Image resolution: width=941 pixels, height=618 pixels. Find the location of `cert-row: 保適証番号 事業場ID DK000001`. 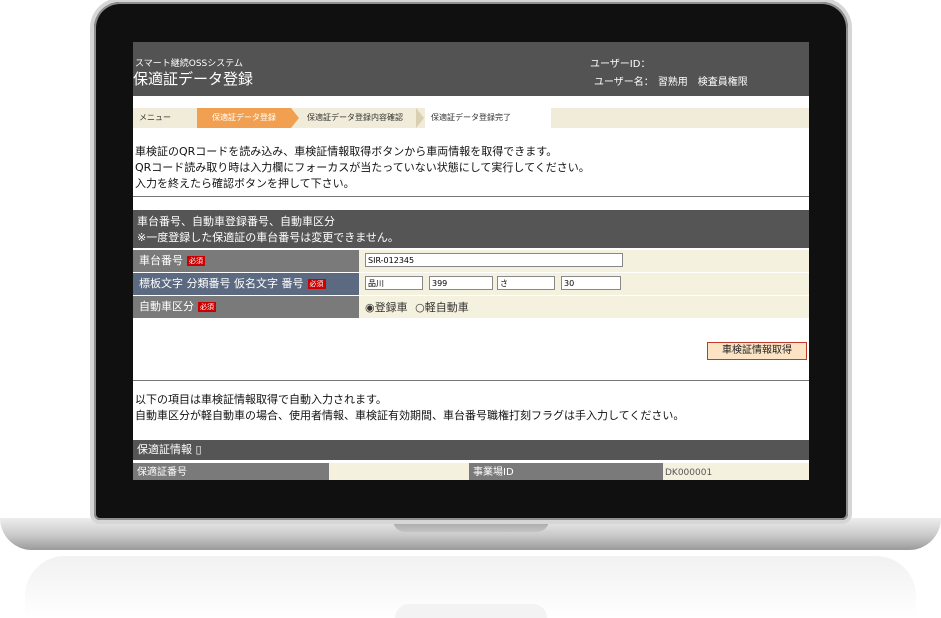

cert-row: 保適証番号 事業場ID DK000001 is located at coordinates (471, 471).